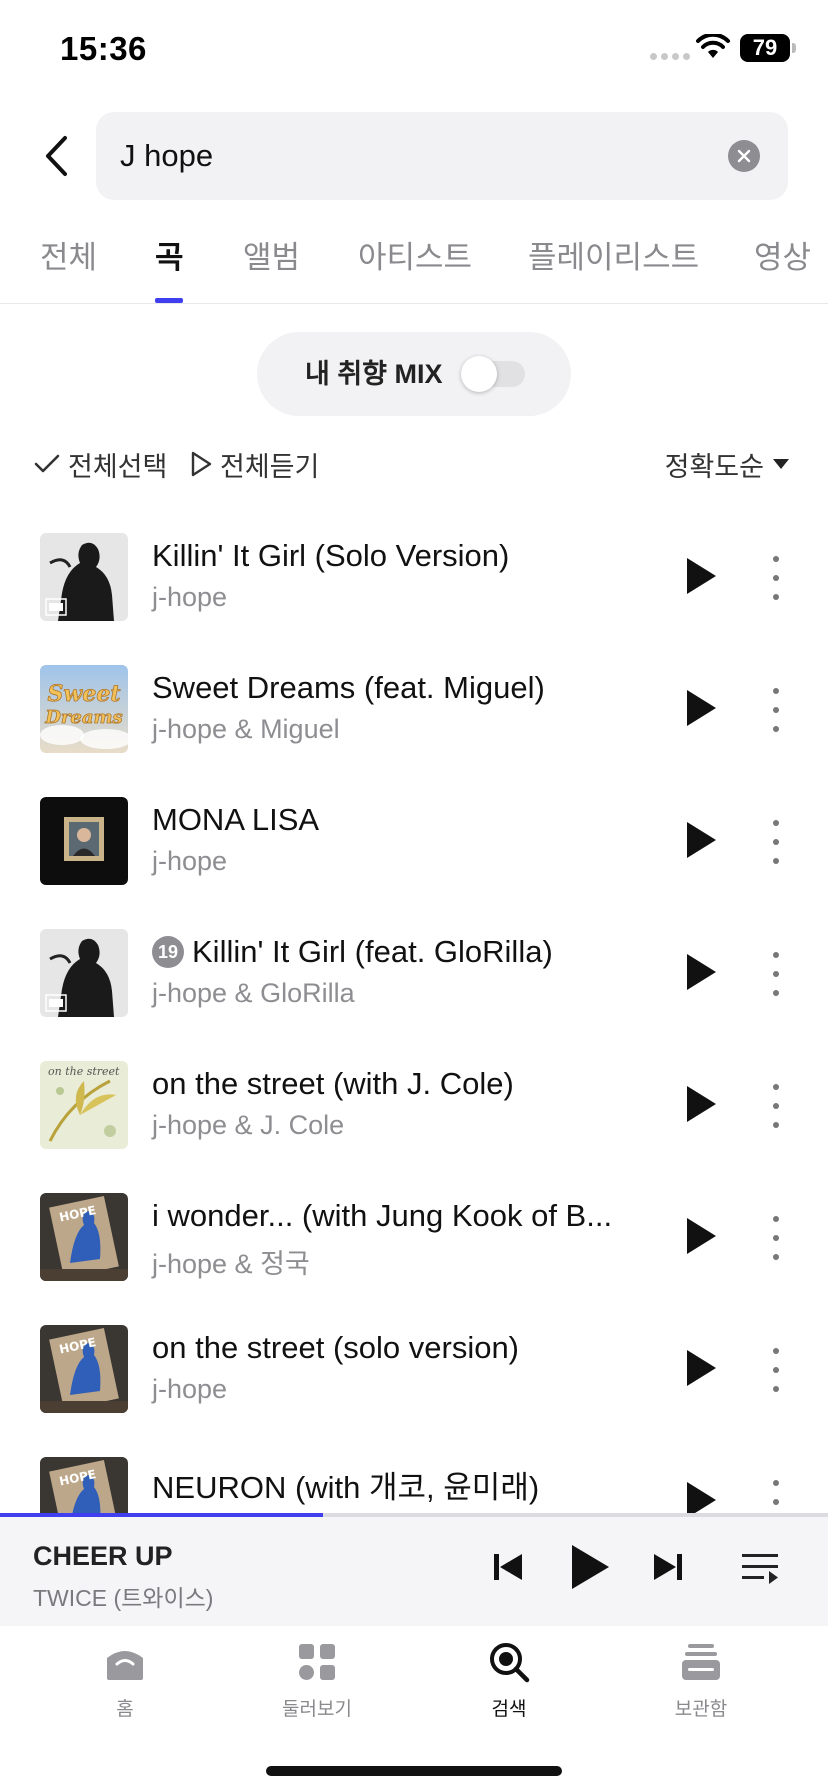 The height and width of the screenshot is (1792, 828). Describe the element at coordinates (125, 1685) in the screenshot. I see `nav-home: 홈` at that location.